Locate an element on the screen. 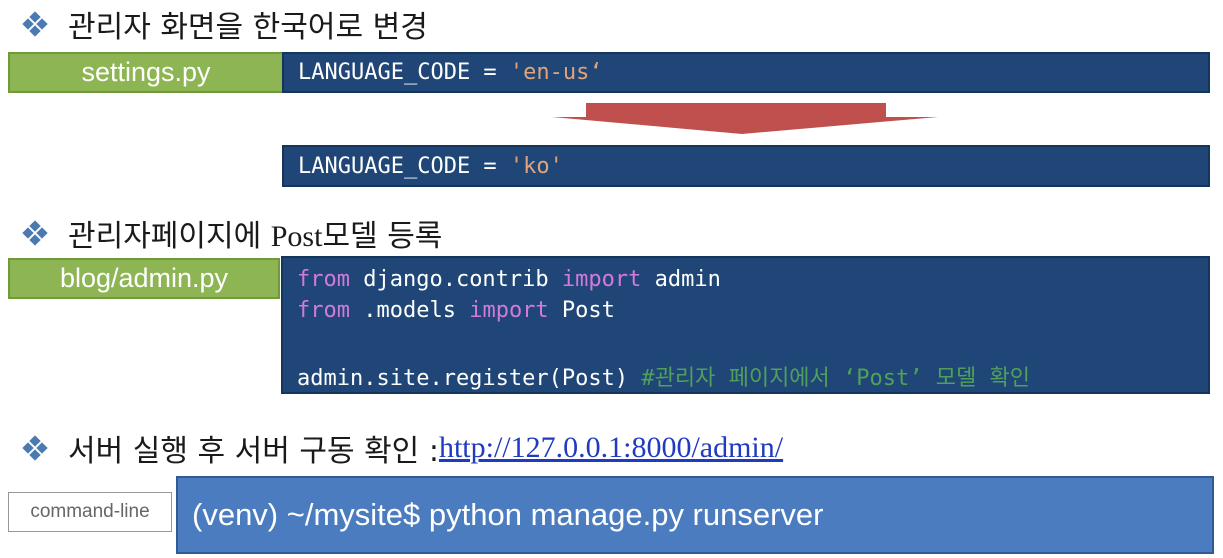 The height and width of the screenshot is (558, 1223). code-line-1: from django.contrib import admin is located at coordinates (509, 279).